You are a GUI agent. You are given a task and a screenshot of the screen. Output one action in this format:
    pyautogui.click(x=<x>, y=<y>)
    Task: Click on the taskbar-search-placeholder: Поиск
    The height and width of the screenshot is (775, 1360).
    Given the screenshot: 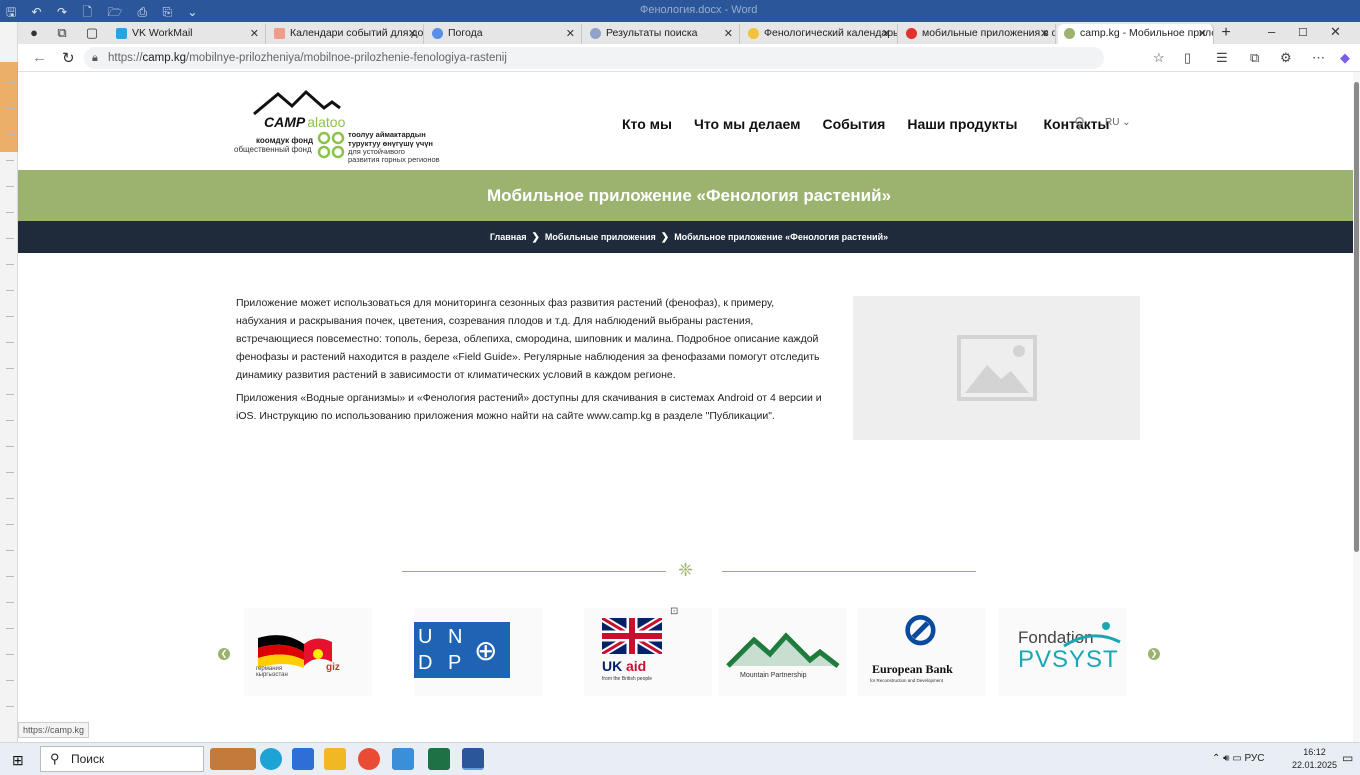 What is the action you would take?
    pyautogui.click(x=88, y=759)
    